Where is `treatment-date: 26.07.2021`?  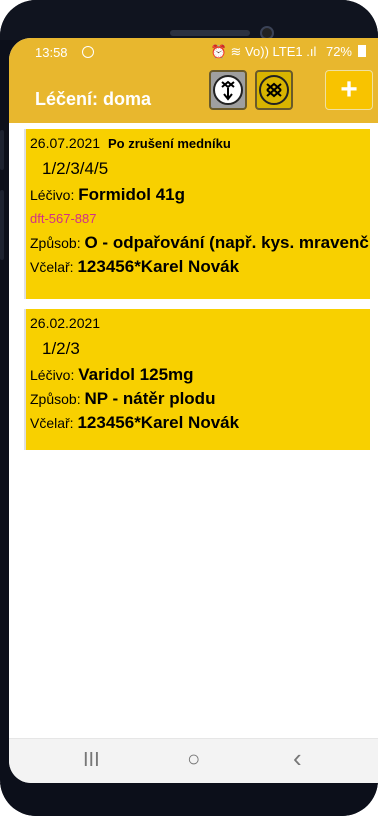 treatment-date: 26.07.2021 is located at coordinates (65, 143).